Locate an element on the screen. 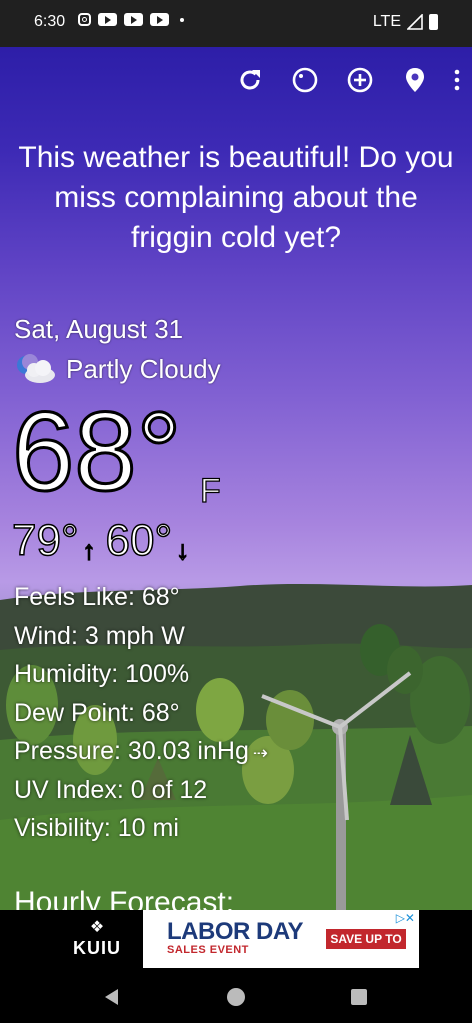 The height and width of the screenshot is (1023, 472). pressure-steady-arrow-icon: ⇢ is located at coordinates (260, 753).